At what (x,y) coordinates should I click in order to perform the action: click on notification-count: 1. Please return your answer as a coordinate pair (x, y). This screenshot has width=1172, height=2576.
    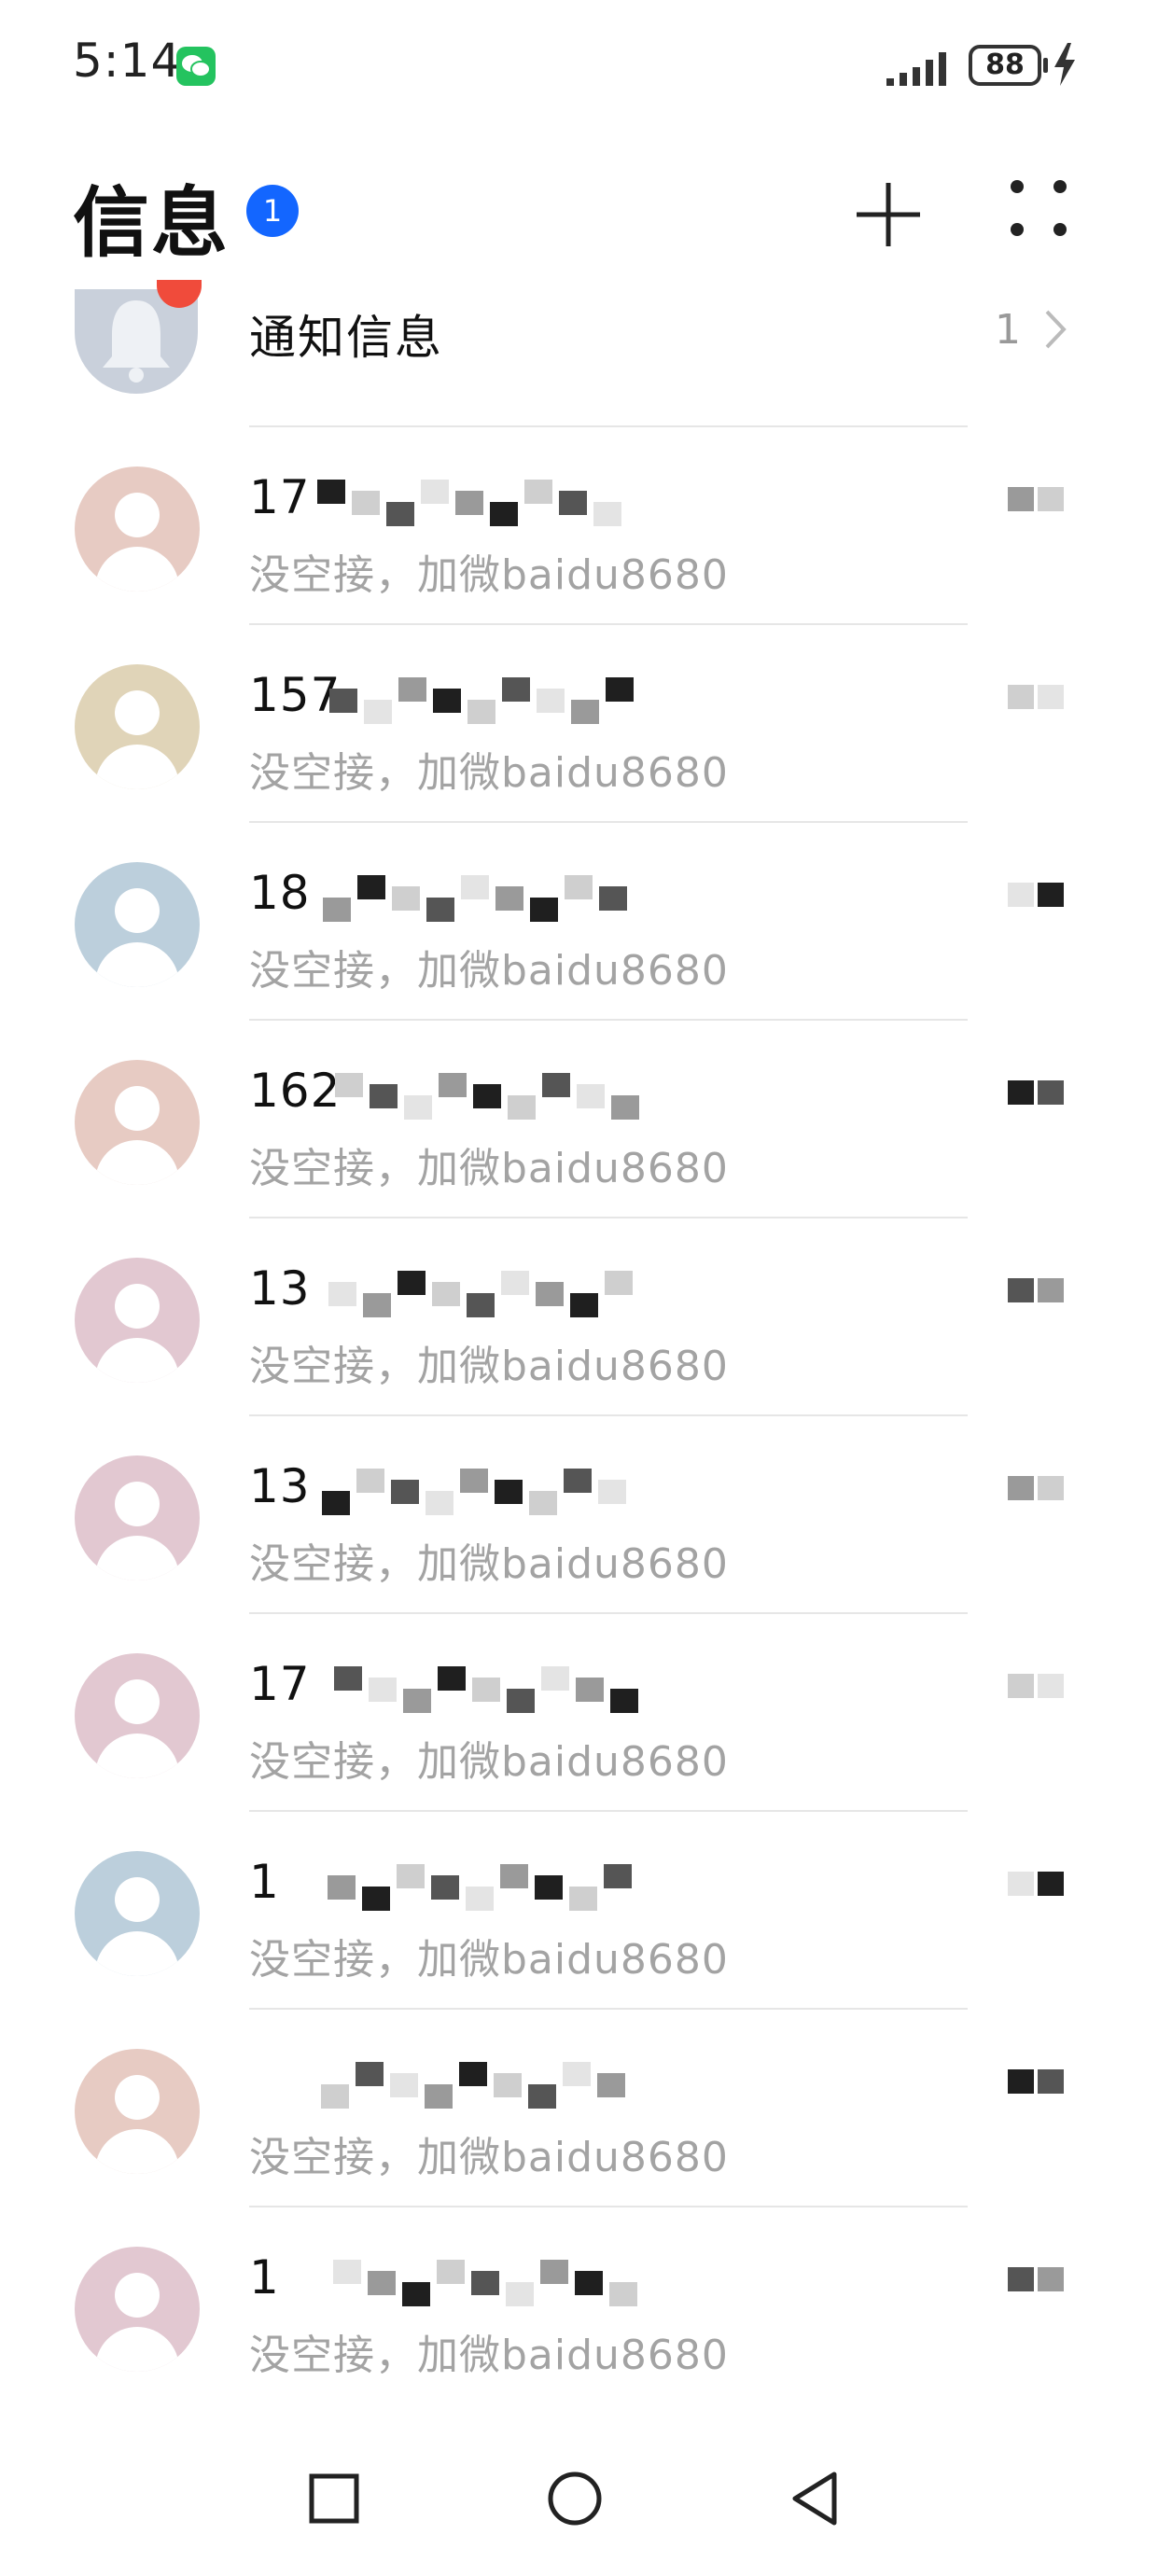
    Looking at the image, I should click on (1008, 330).